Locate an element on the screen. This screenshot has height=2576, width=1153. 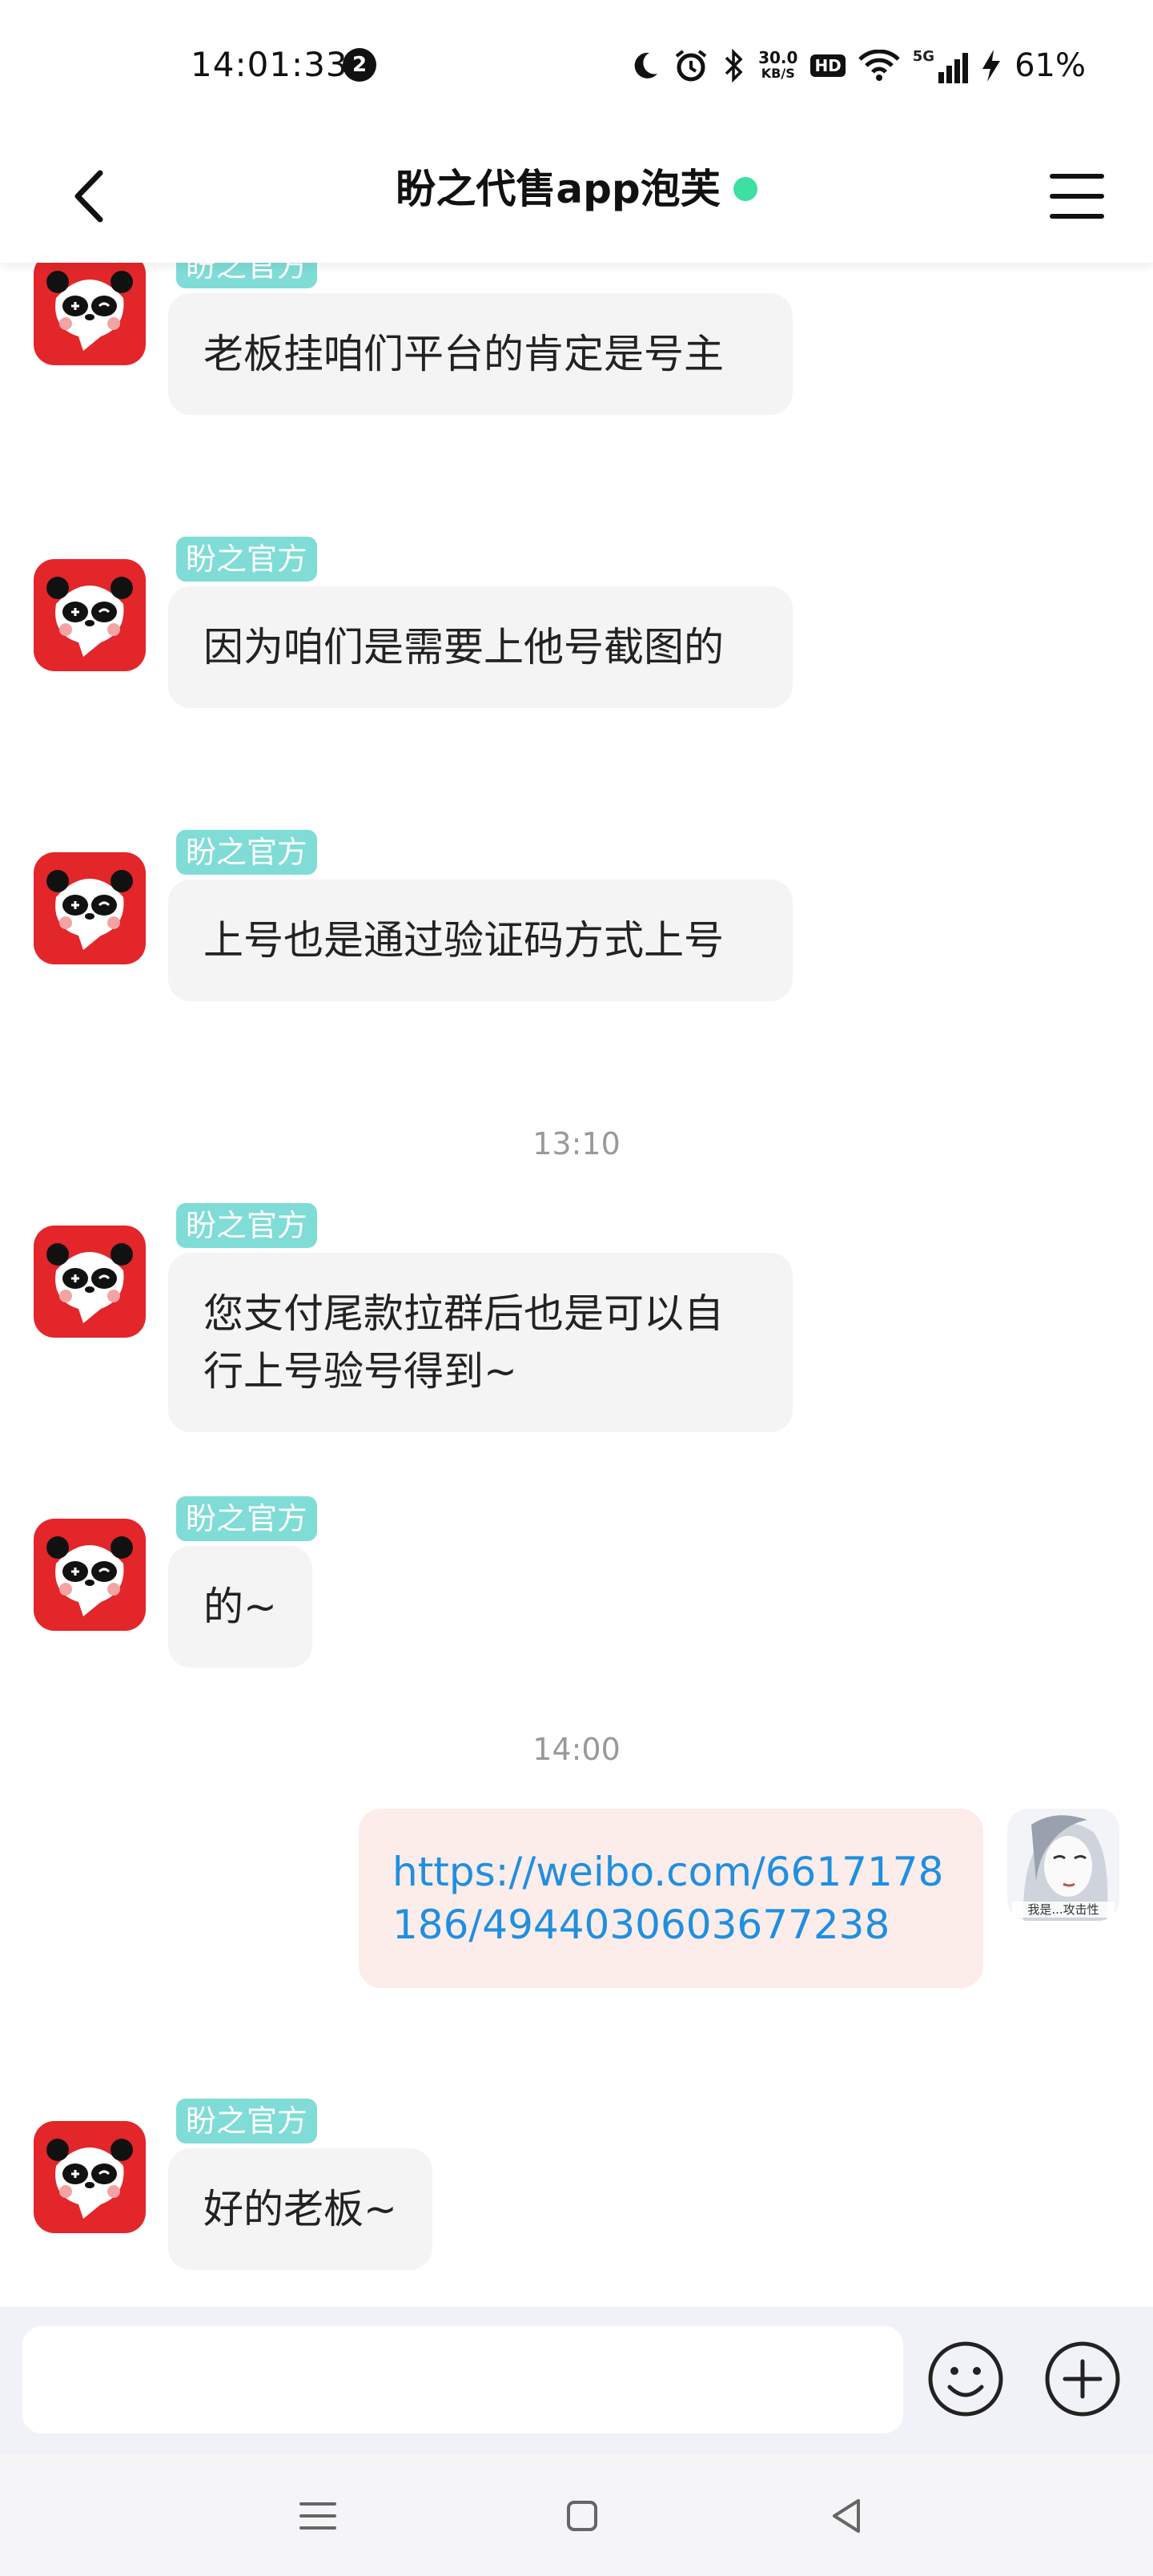
chat-title: 盼之代售app泡芙 is located at coordinates (559, 189).